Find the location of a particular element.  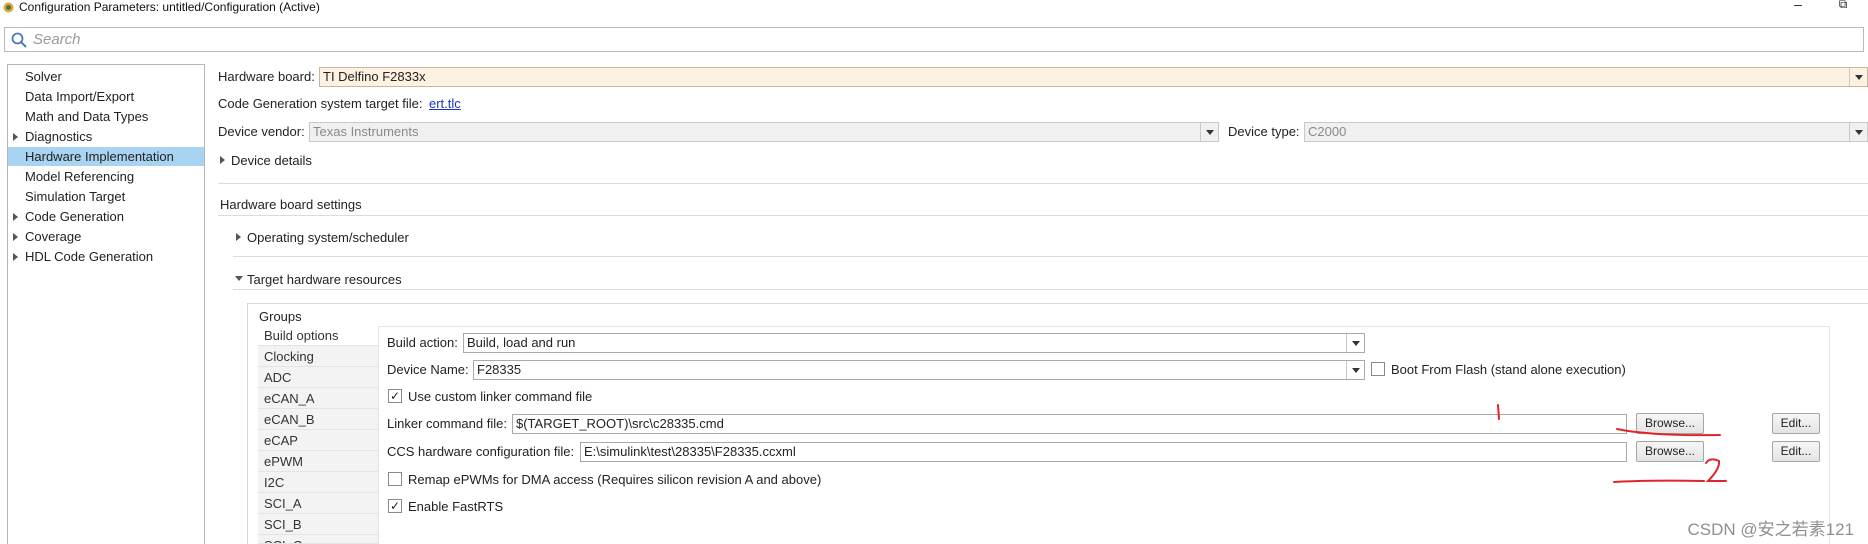

tree-item-label: Solver is located at coordinates (43, 76).